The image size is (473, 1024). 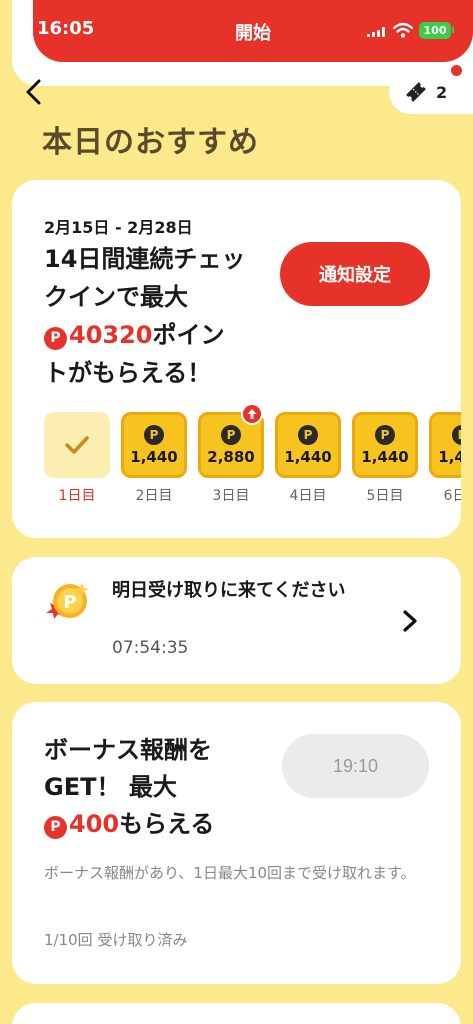 I want to click on tomorrow-message: 明日受け取りに来てください, so click(x=229, y=590).